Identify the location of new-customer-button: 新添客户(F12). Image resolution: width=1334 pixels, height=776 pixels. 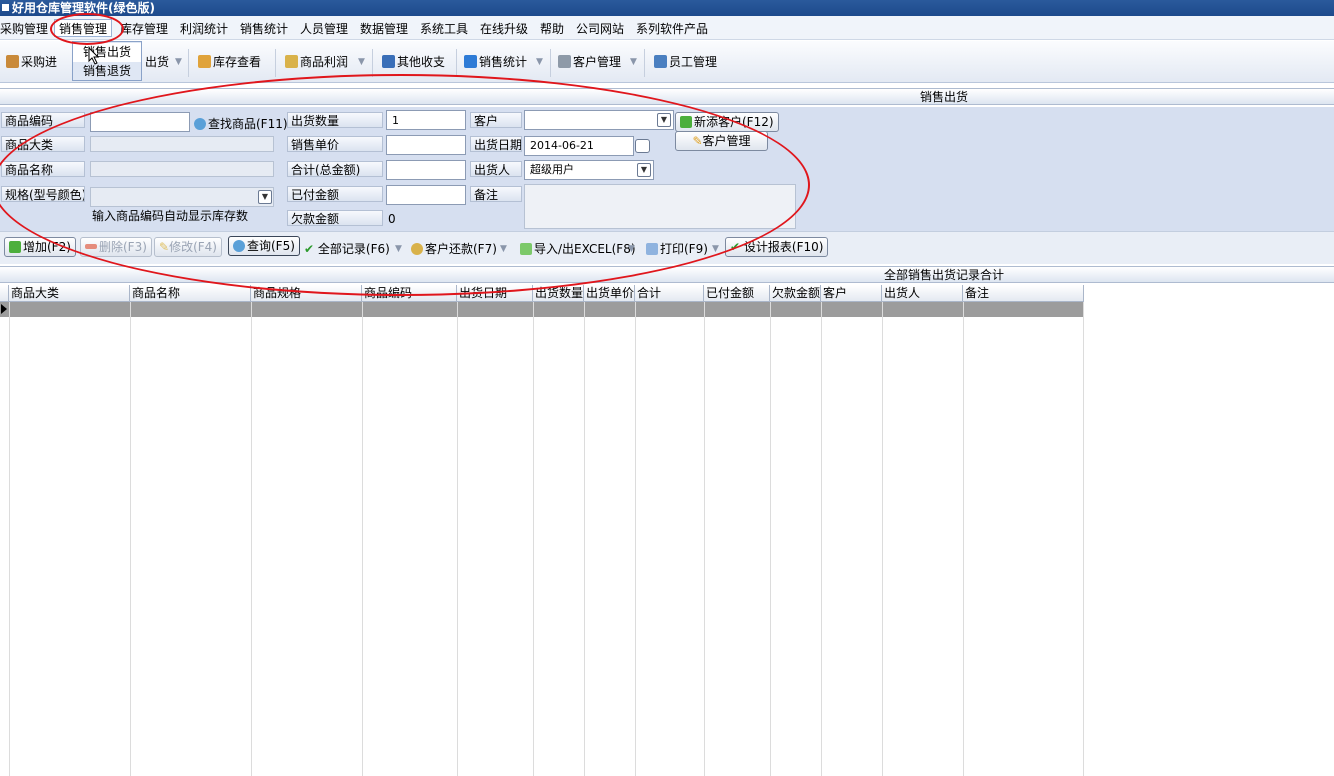
(727, 122).